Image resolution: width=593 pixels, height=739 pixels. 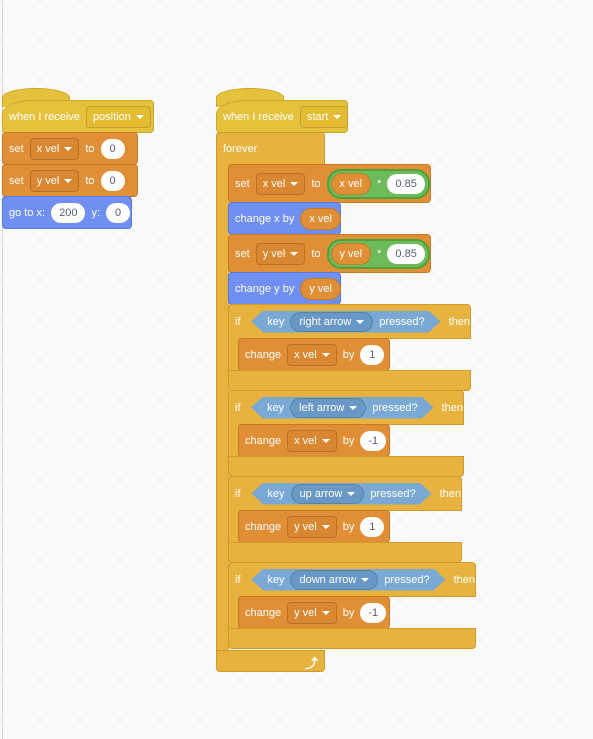 I want to click on key-dropdown: up arrow, so click(x=328, y=494).